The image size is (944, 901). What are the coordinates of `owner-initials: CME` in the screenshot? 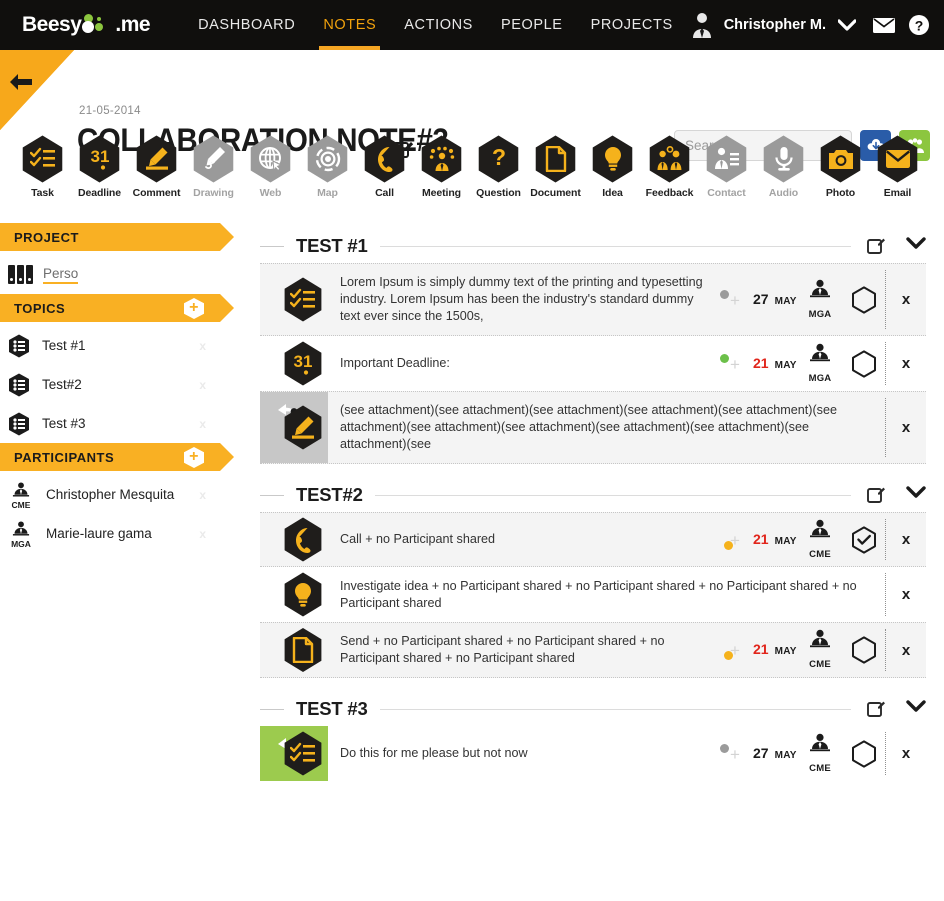 It's located at (820, 664).